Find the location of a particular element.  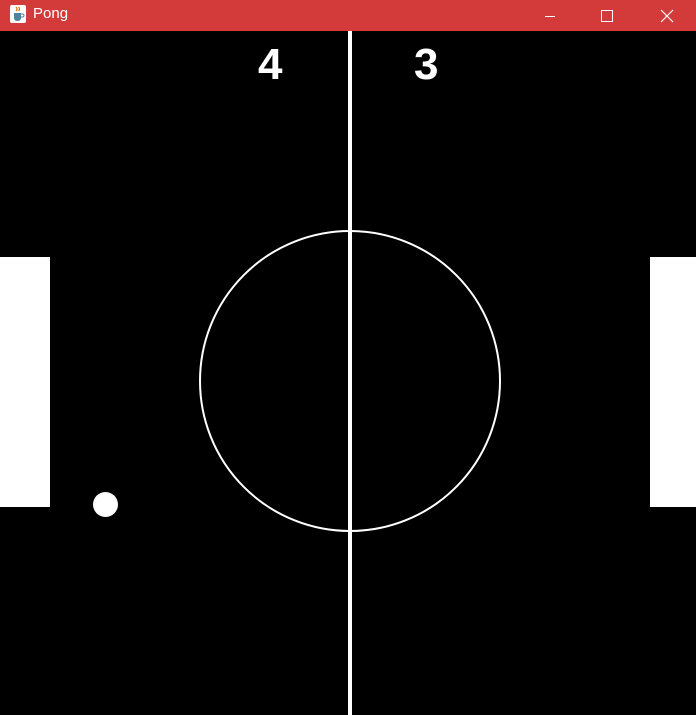

close-button is located at coordinates (667, 15).